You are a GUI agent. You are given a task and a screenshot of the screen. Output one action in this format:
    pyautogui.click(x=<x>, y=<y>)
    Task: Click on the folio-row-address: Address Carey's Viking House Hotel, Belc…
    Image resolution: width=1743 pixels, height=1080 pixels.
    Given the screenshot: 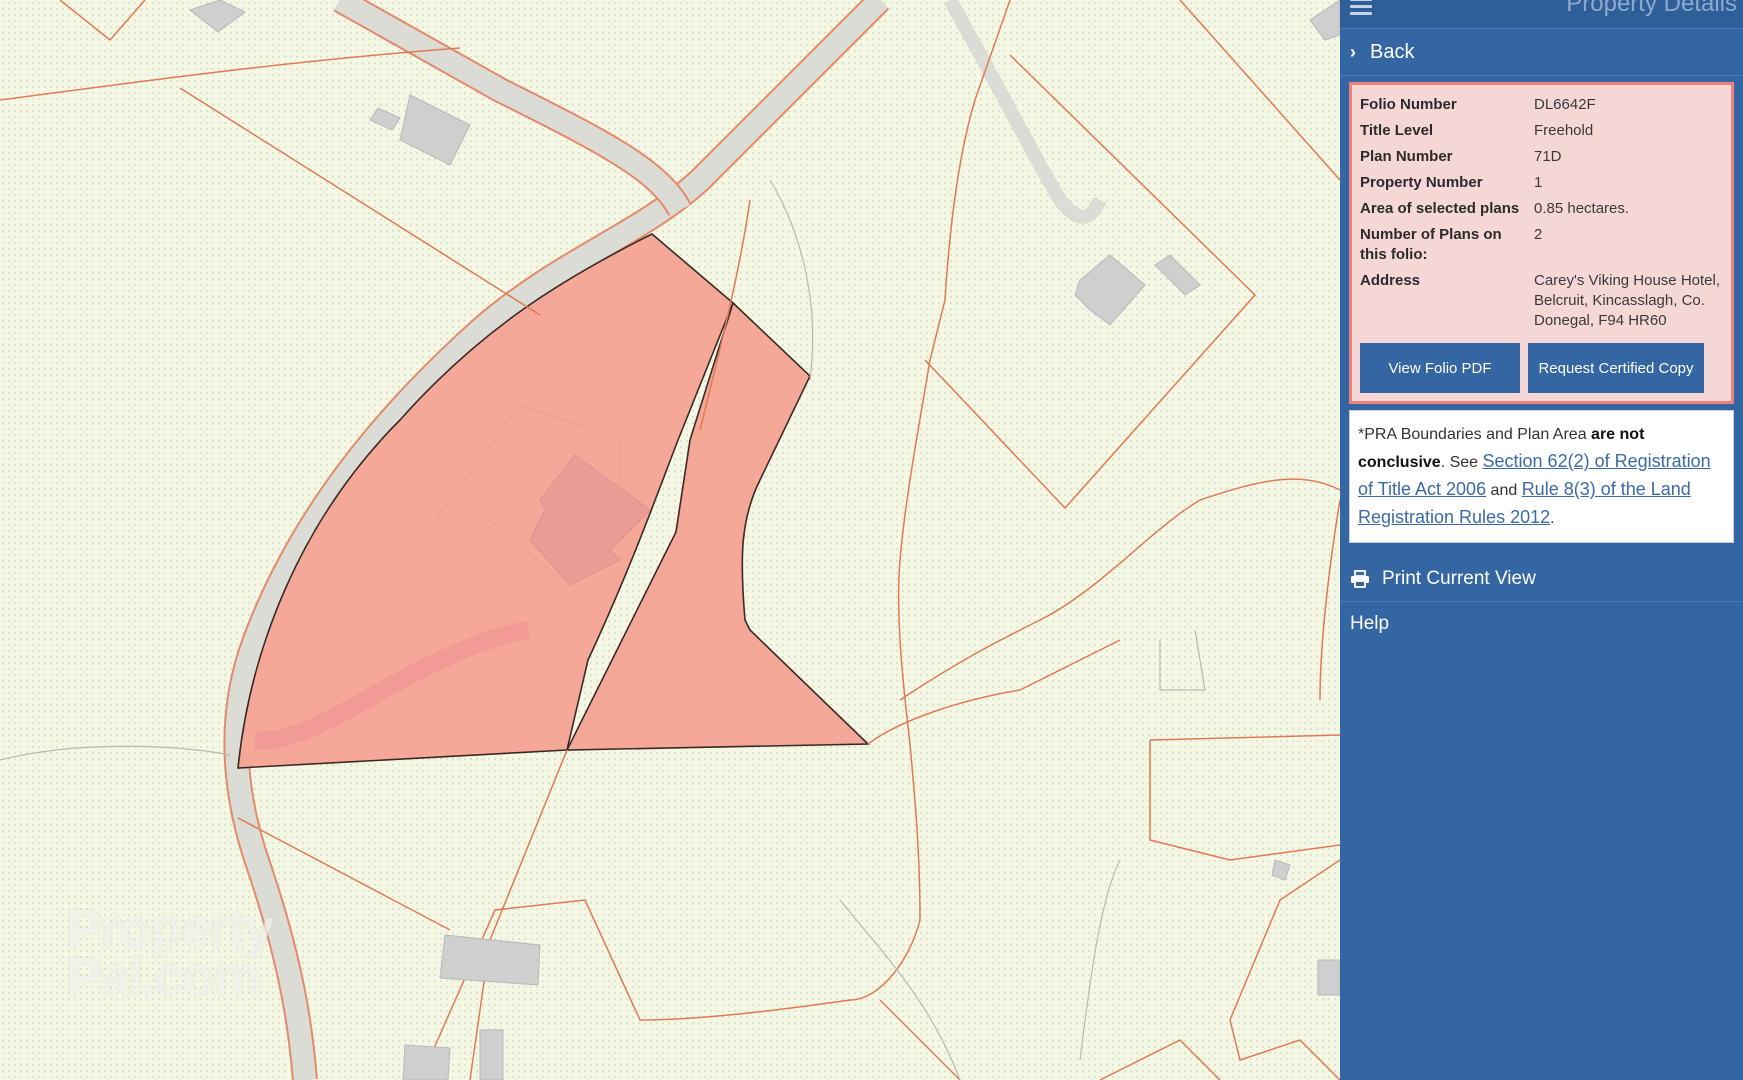 What is the action you would take?
    pyautogui.click(x=1541, y=302)
    